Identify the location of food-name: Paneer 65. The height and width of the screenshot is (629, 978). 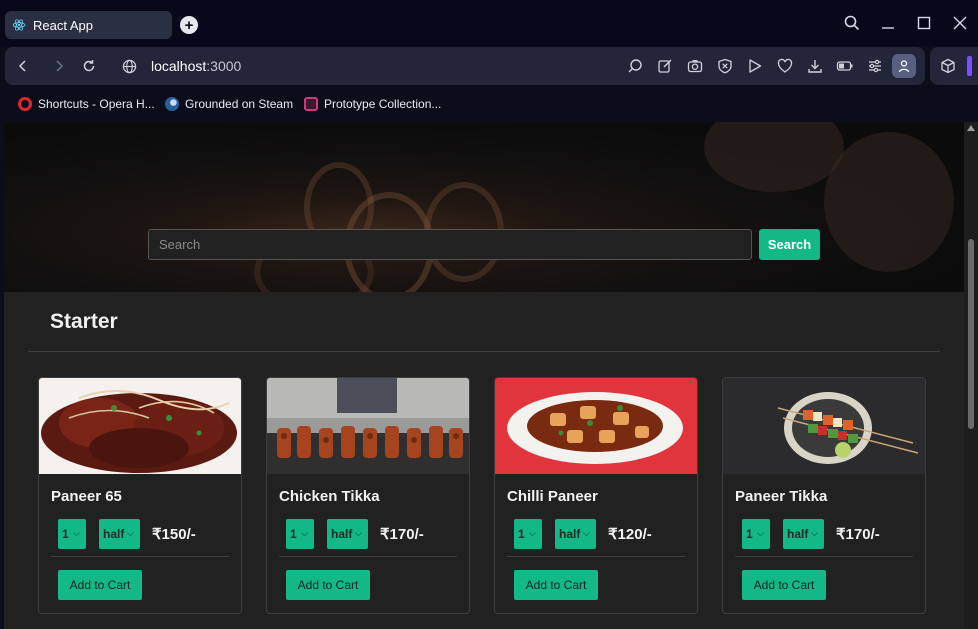
(86, 496).